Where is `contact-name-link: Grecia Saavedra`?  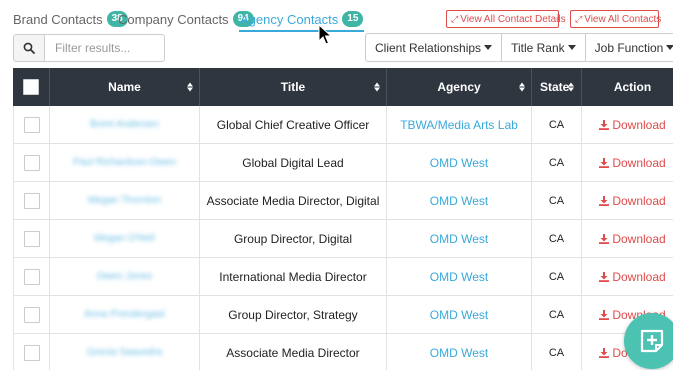 contact-name-link: Grecia Saavedra is located at coordinates (124, 352).